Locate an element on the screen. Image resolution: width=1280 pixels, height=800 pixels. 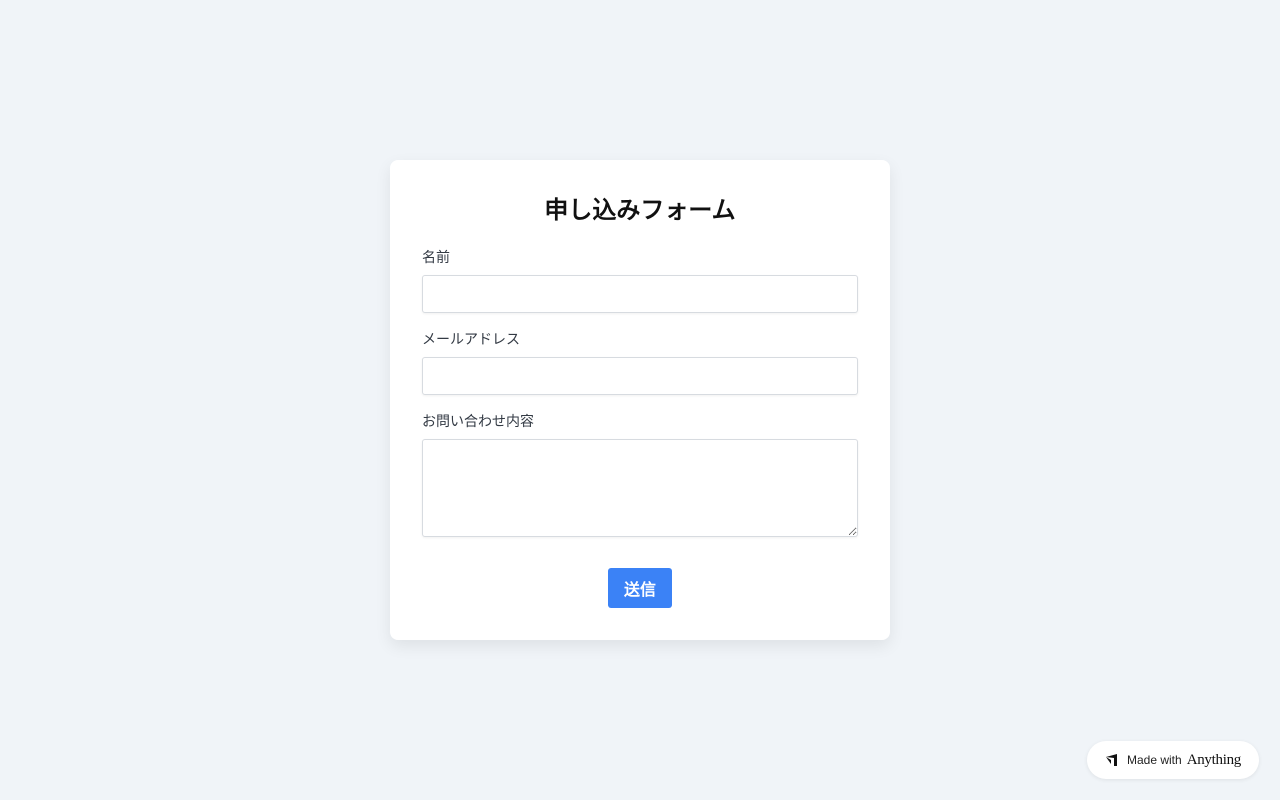
message-label: お問い合わせ内容 is located at coordinates (478, 422).